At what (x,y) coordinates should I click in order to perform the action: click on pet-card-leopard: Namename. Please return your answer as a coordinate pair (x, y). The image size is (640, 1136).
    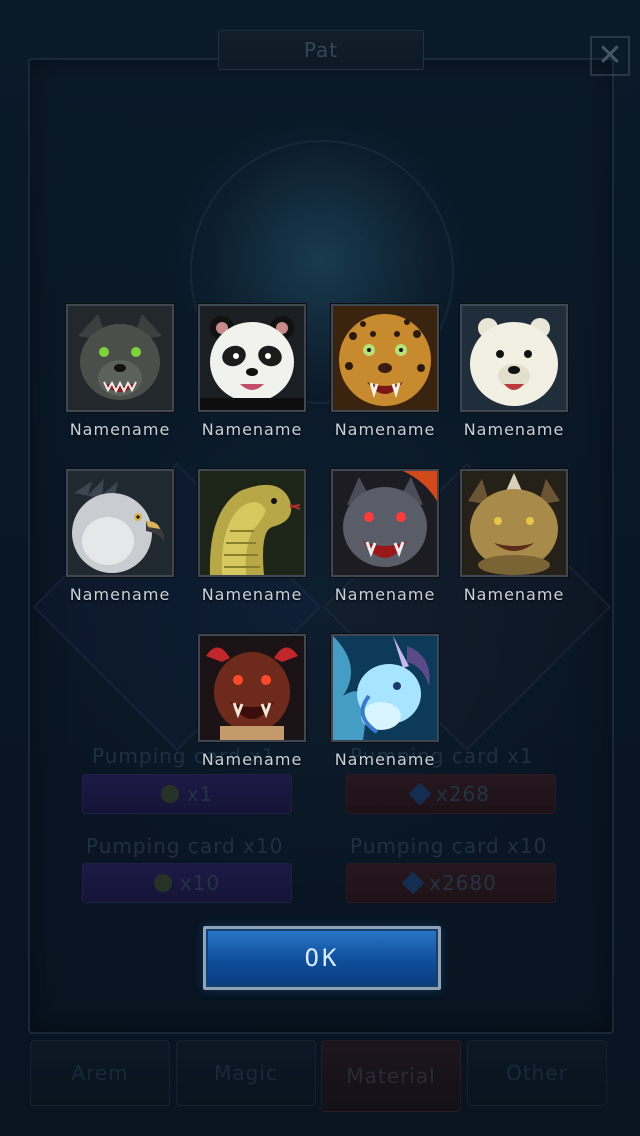
    Looking at the image, I should click on (385, 371).